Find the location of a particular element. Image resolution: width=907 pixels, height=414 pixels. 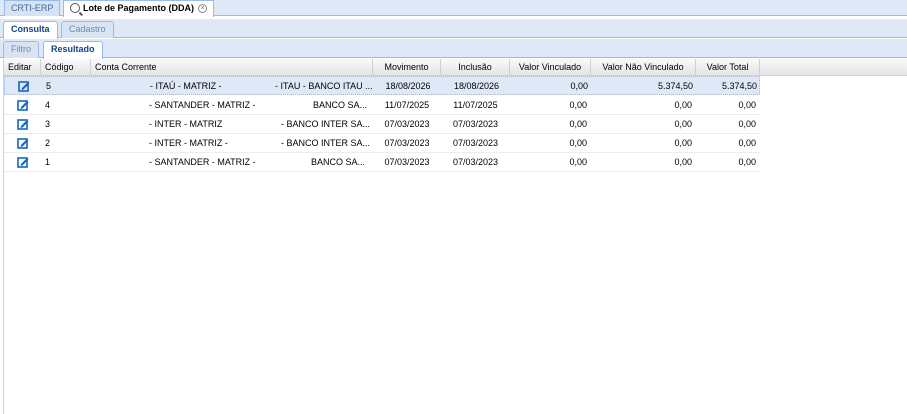

tab-consulta: Consulta is located at coordinates (30, 30).